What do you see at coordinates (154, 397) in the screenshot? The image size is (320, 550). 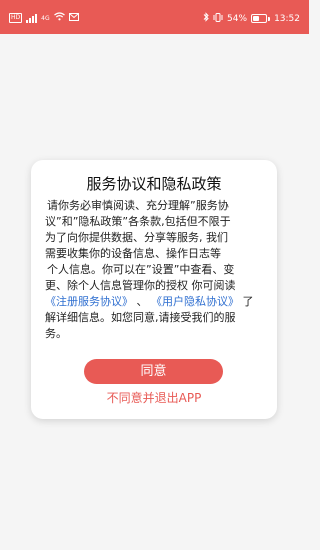 I see `decline-and-exit-button: 不同意并退出APP` at bounding box center [154, 397].